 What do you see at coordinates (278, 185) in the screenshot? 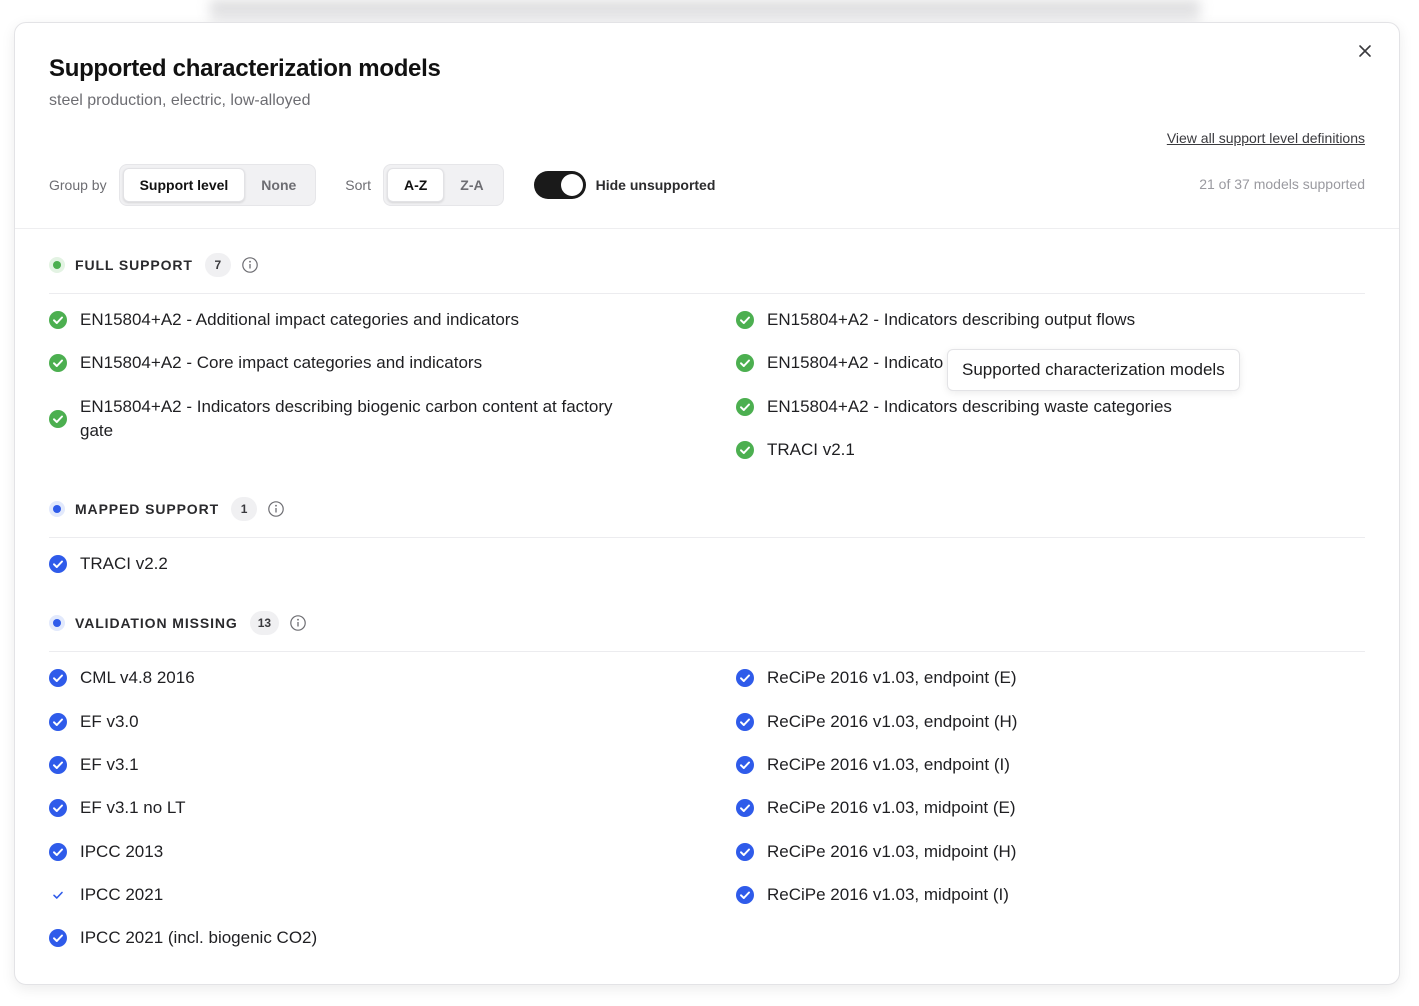
I see `group-none-button: None` at bounding box center [278, 185].